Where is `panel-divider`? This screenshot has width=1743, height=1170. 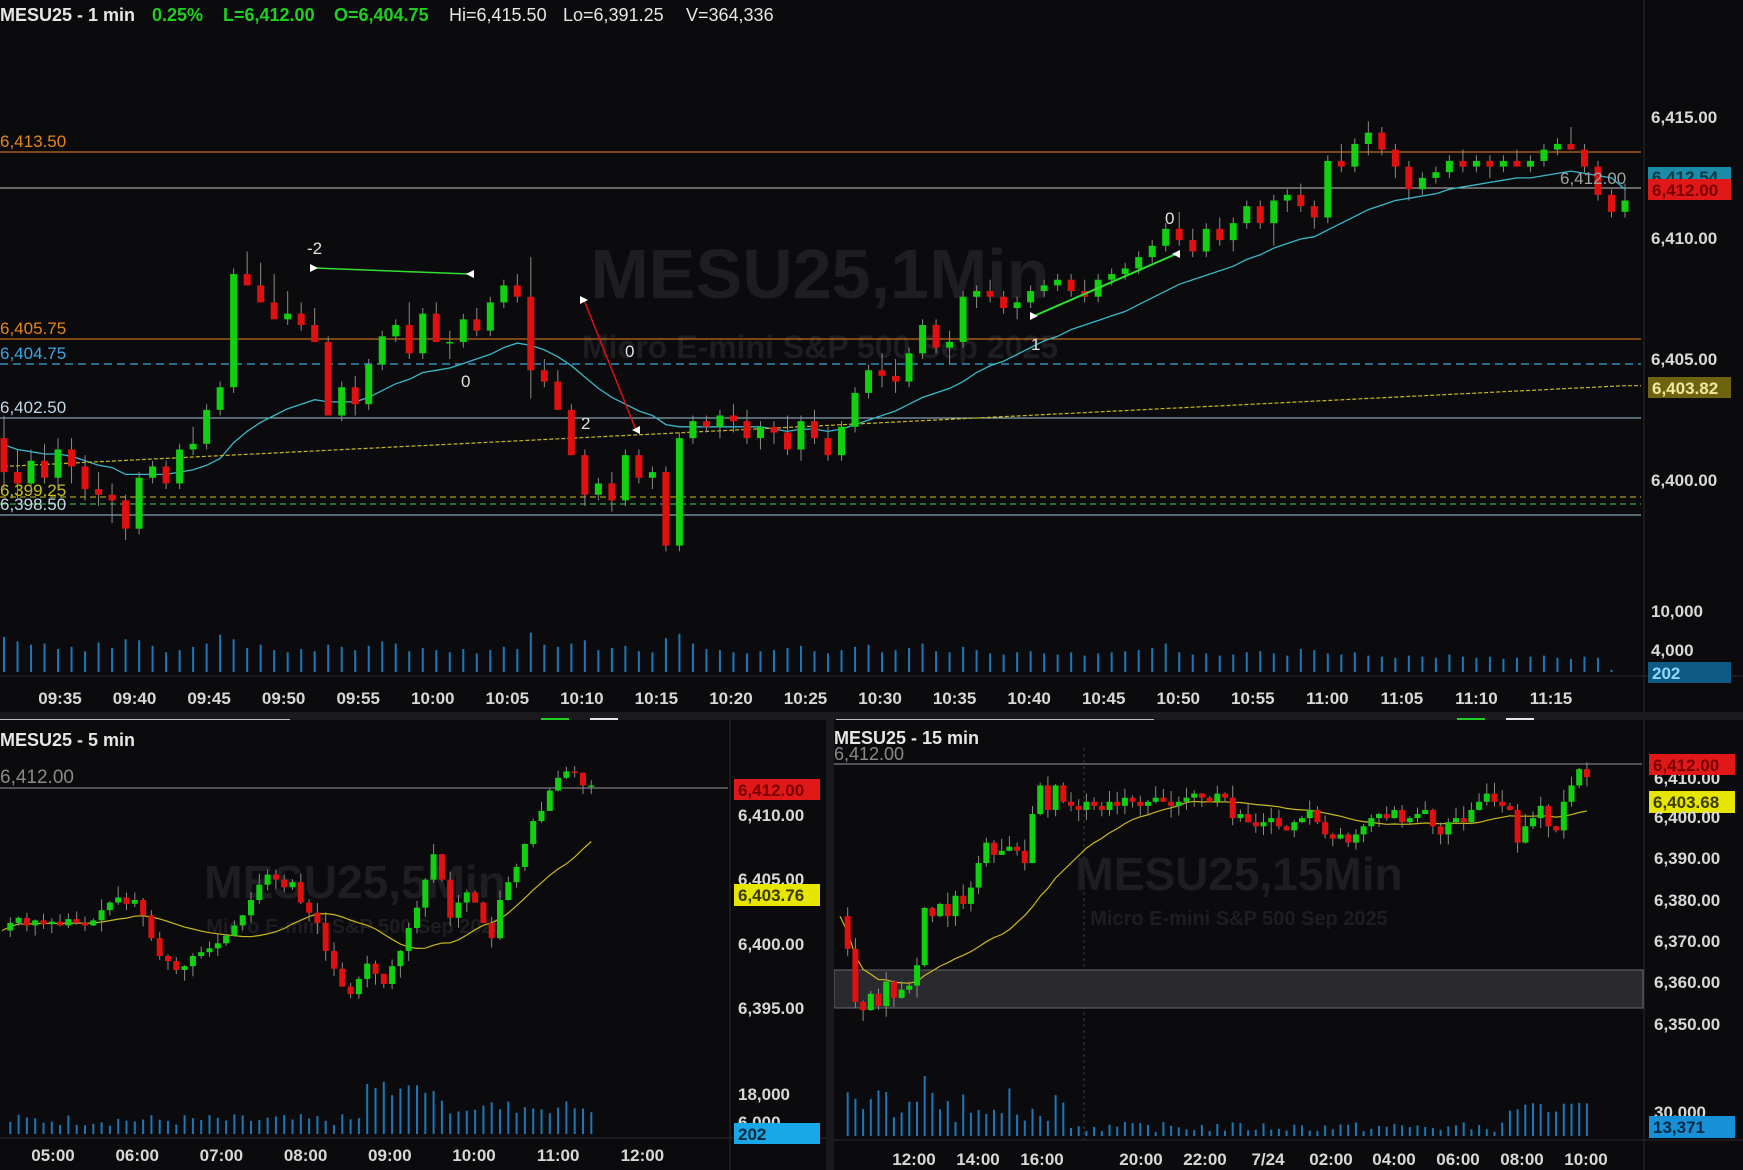 panel-divider is located at coordinates (871, 716).